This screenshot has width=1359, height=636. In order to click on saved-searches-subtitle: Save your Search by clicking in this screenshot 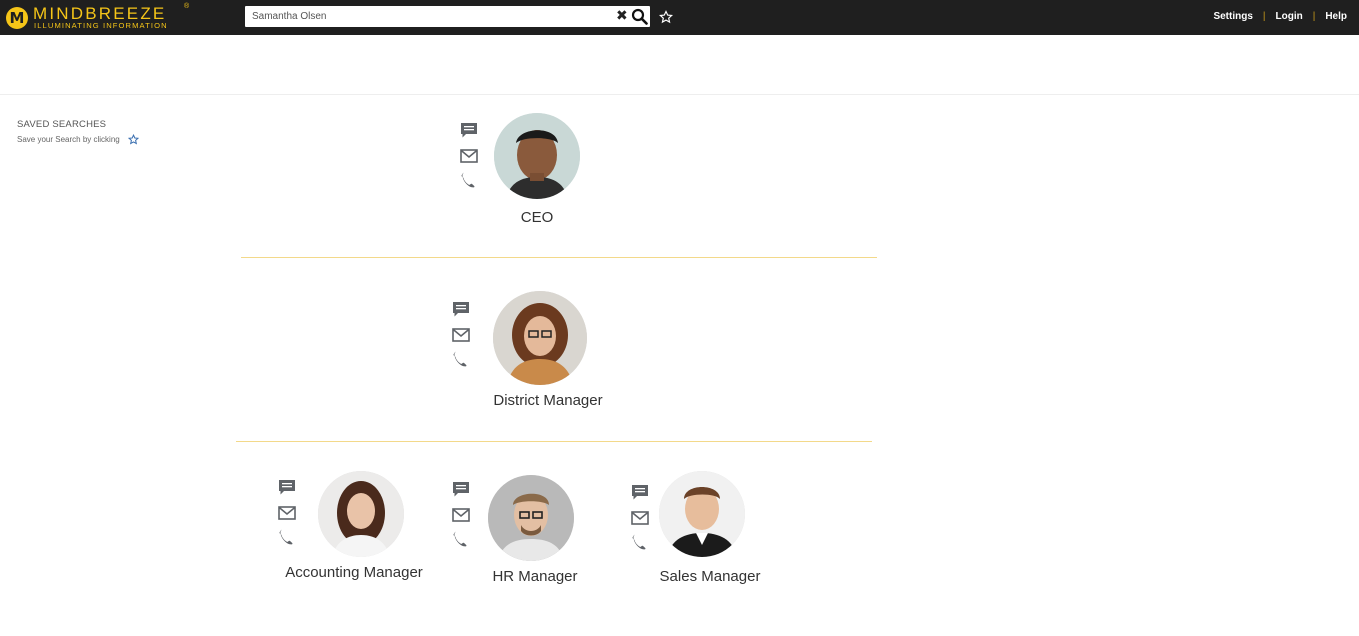, I will do `click(68, 139)`.